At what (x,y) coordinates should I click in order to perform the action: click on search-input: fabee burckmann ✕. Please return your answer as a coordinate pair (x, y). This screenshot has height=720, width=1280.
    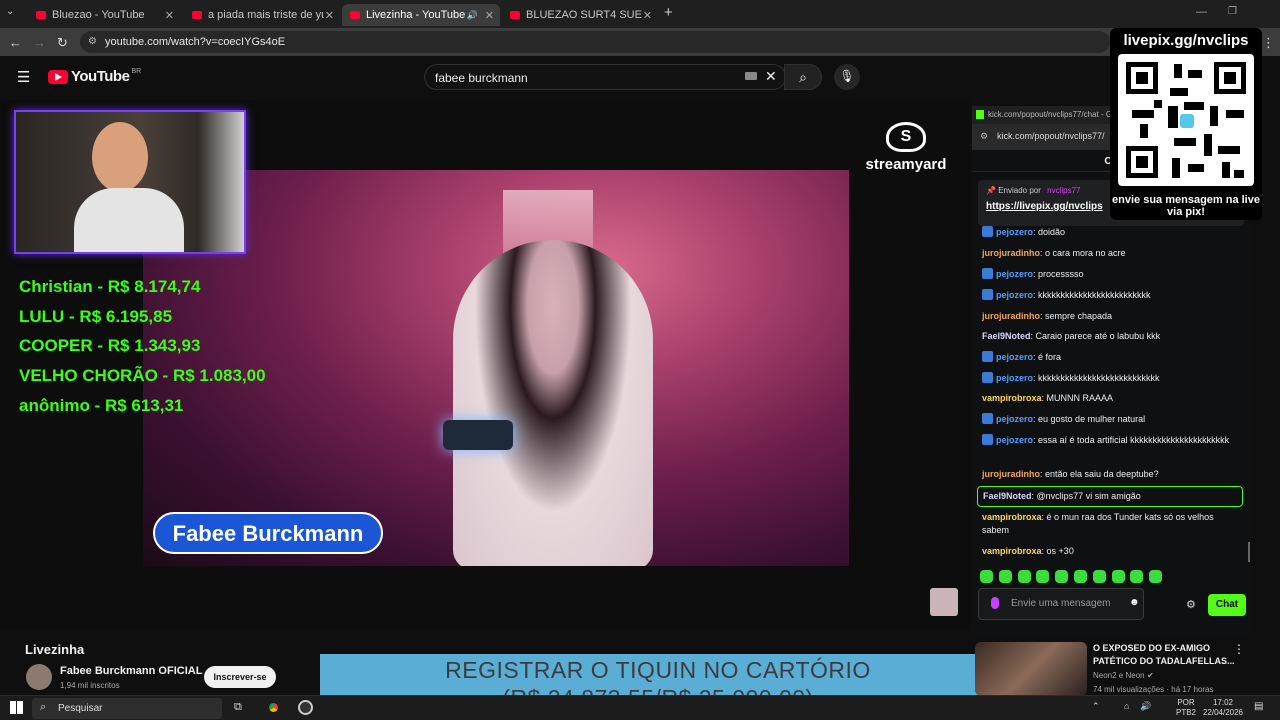
    Looking at the image, I should click on (605, 77).